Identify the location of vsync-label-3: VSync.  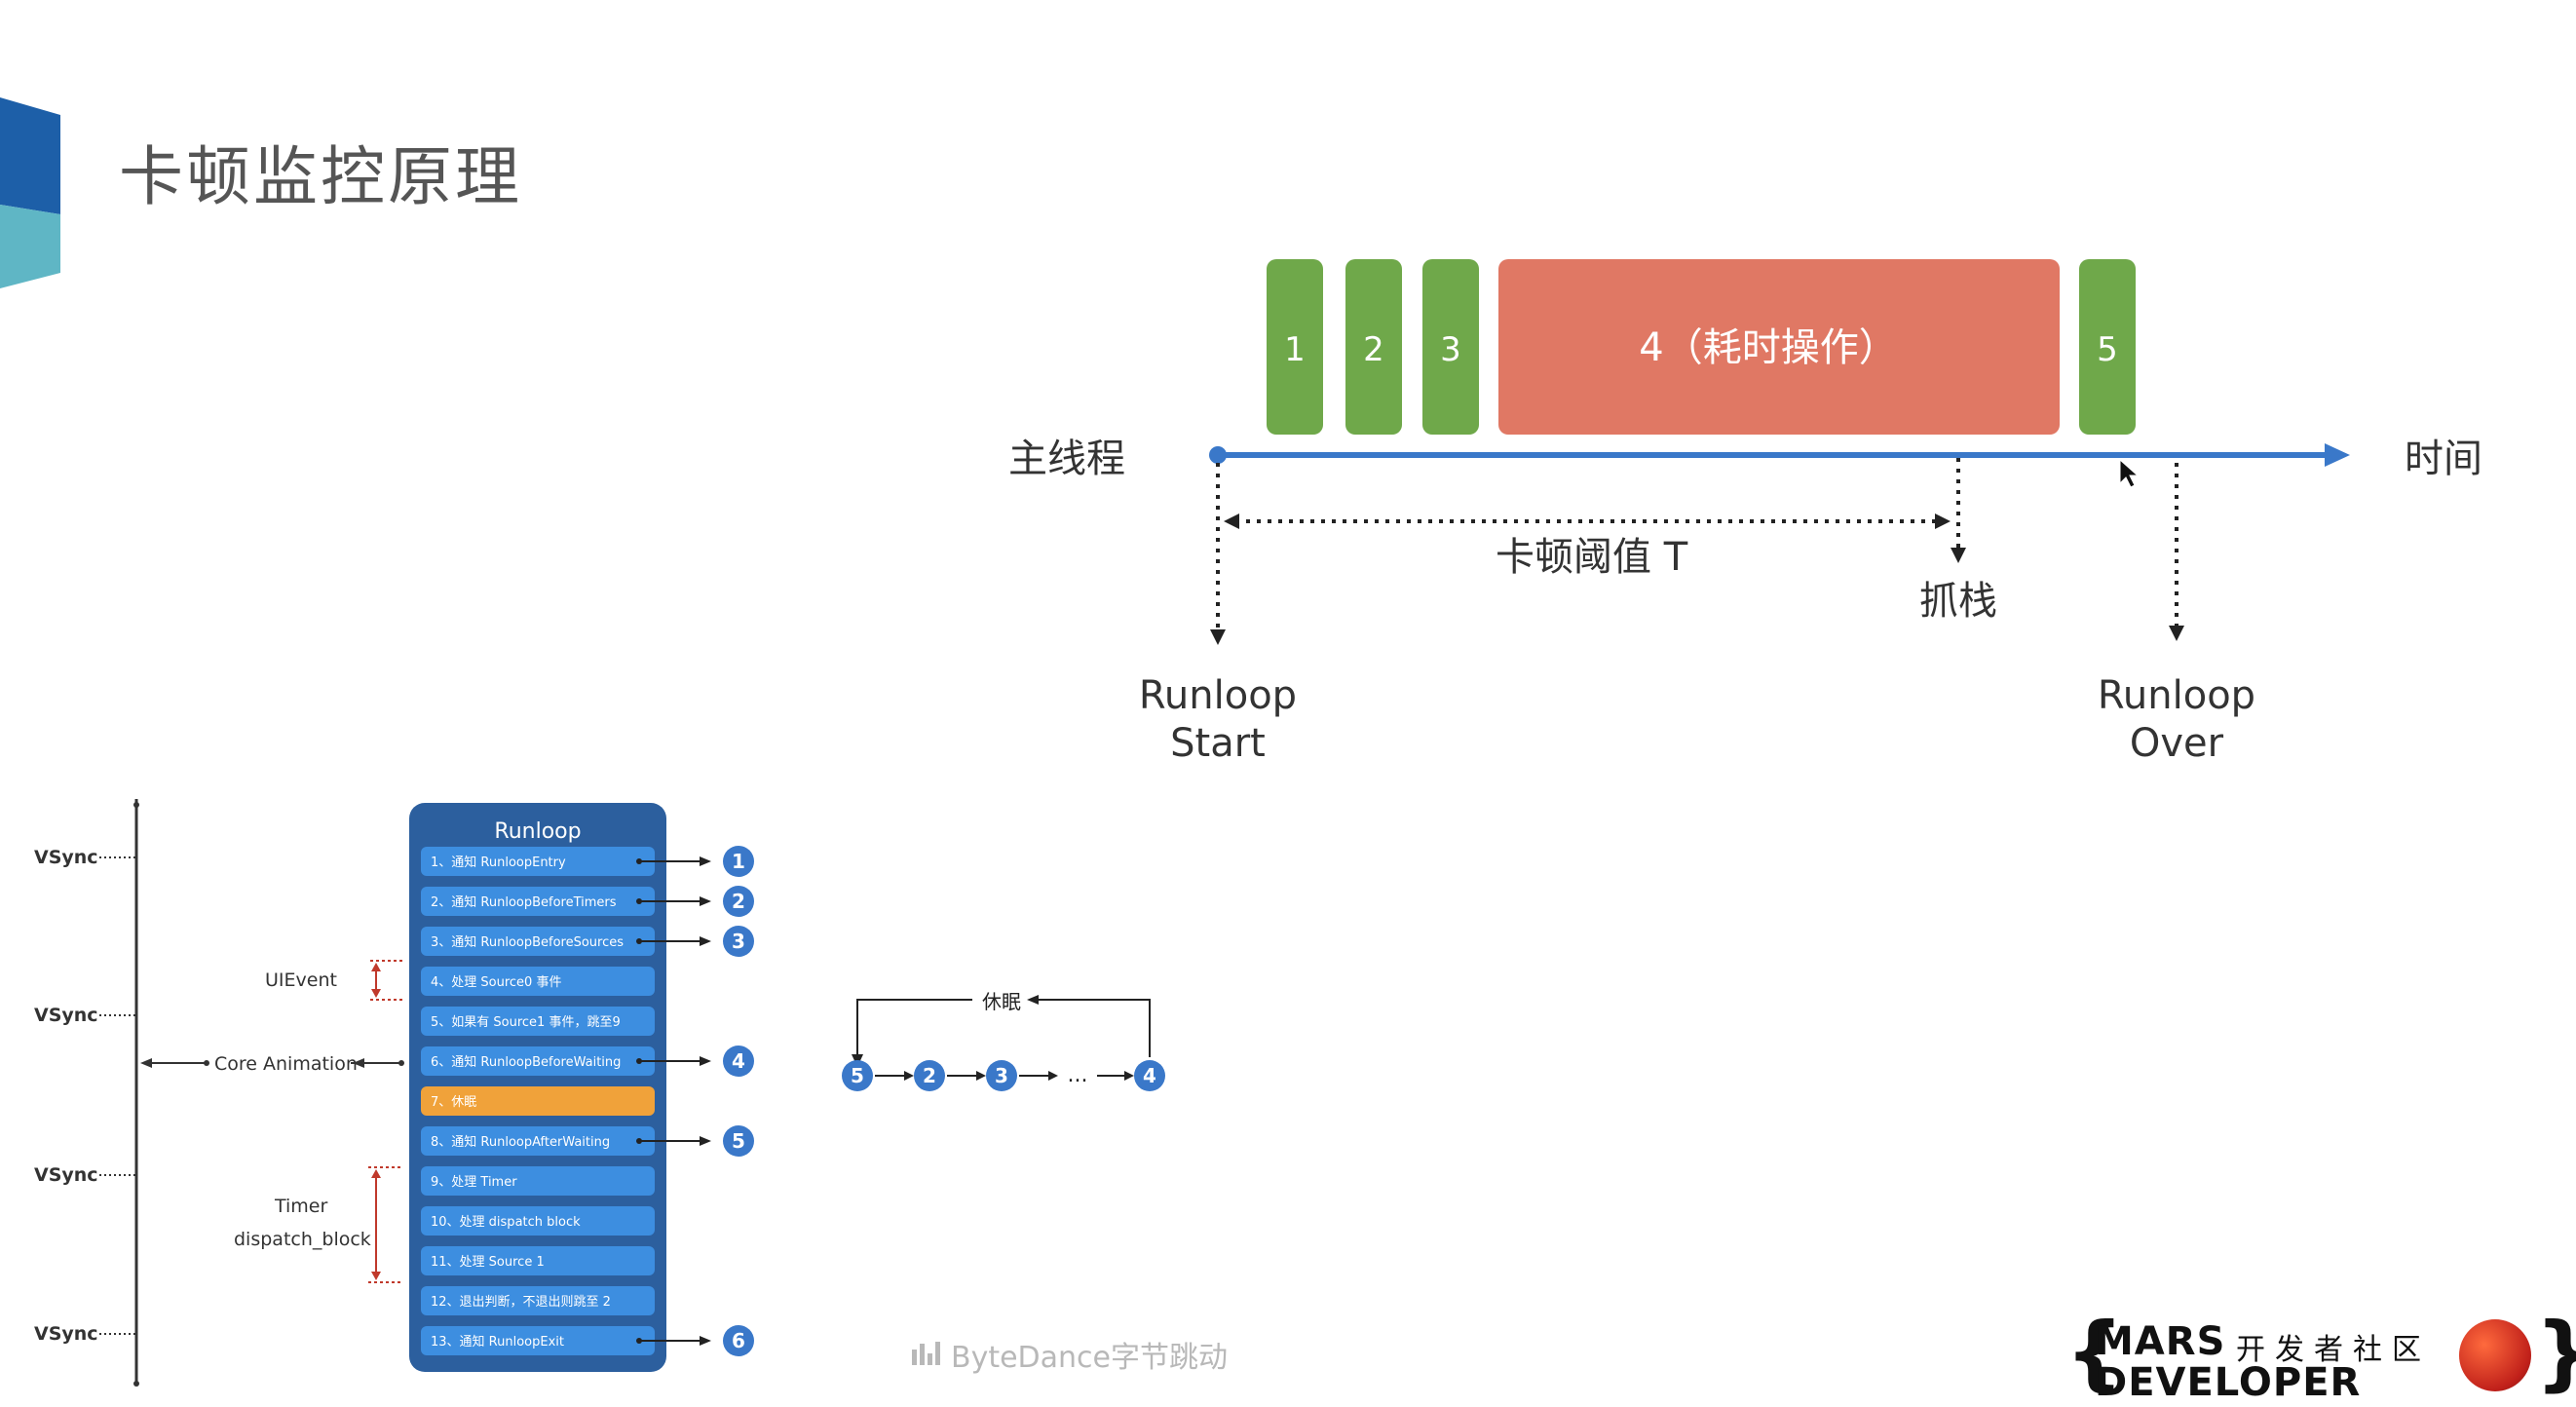
(66, 1175).